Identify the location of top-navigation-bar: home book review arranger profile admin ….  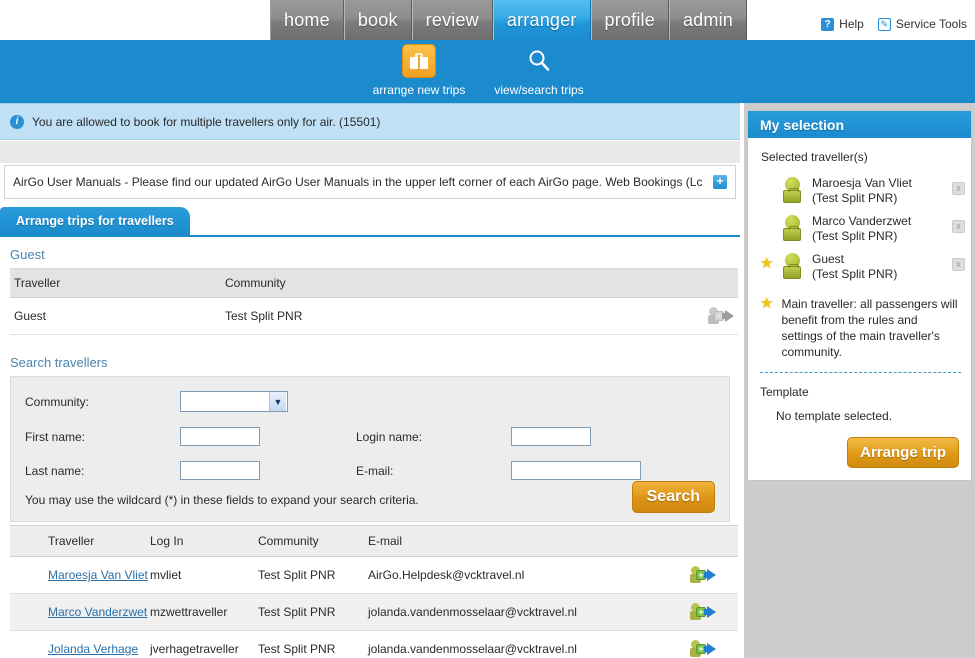
(487, 20).